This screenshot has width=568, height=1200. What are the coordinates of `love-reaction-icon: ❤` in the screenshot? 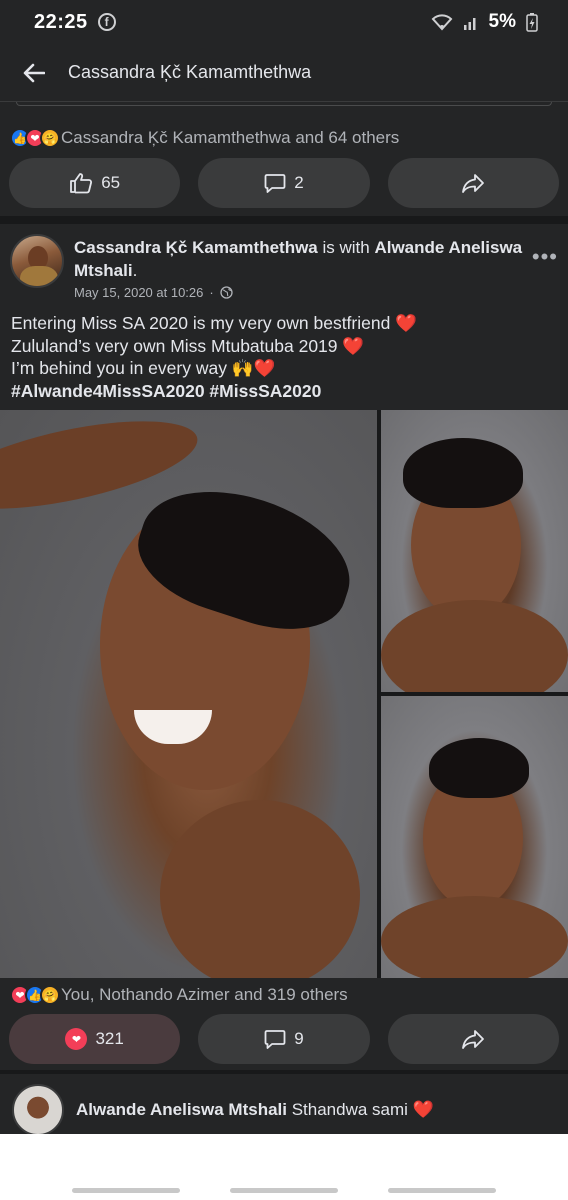 It's located at (76, 1039).